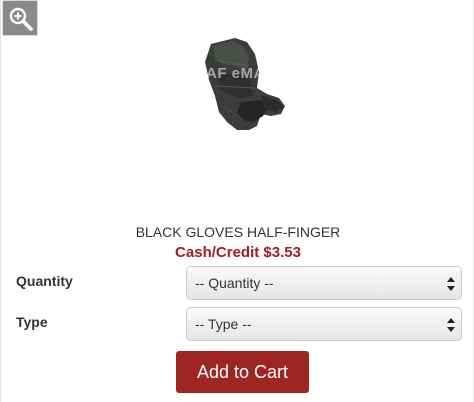 The height and width of the screenshot is (402, 474). I want to click on zoom-button, so click(20, 18).